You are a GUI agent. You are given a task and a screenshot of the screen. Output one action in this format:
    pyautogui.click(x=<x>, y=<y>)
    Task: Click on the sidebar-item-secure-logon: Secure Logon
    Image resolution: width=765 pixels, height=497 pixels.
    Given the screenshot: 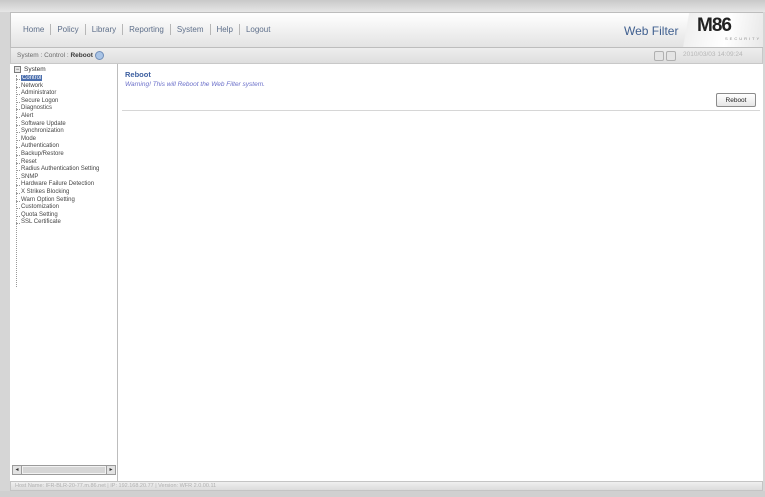 What is the action you would take?
    pyautogui.click(x=66, y=102)
    